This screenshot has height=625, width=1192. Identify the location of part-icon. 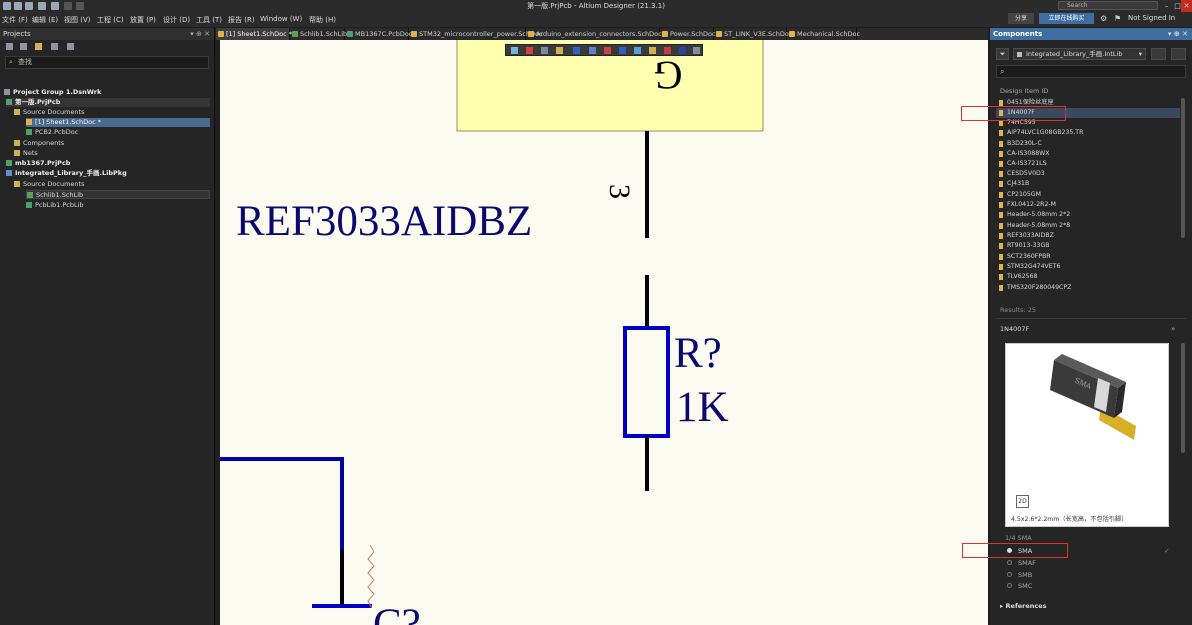
(622, 50).